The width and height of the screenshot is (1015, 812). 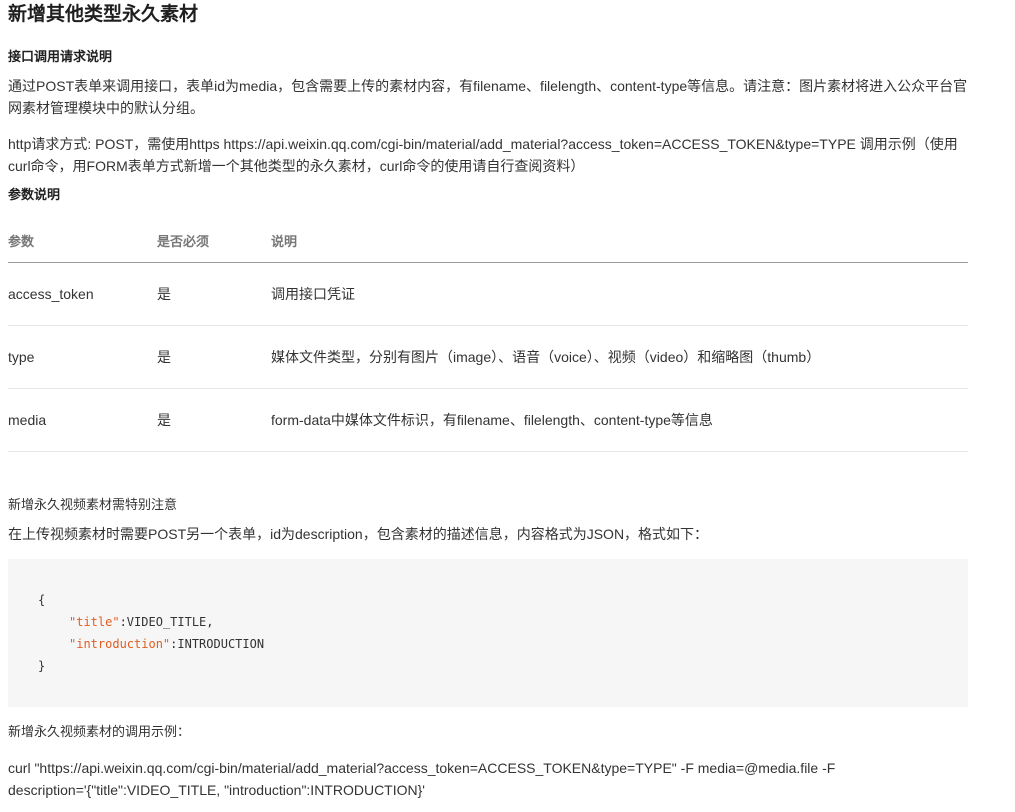 What do you see at coordinates (284, 241) in the screenshot?
I see `table-header-description: 说明` at bounding box center [284, 241].